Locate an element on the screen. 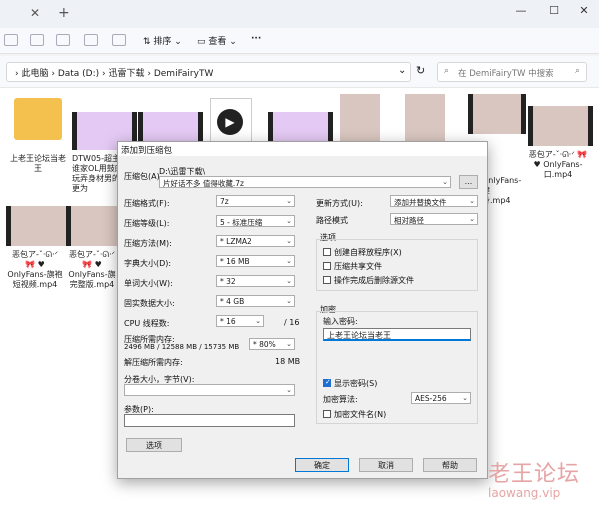 The image size is (599, 511). crumb-folder: DemiFairyTW is located at coordinates (184, 74).